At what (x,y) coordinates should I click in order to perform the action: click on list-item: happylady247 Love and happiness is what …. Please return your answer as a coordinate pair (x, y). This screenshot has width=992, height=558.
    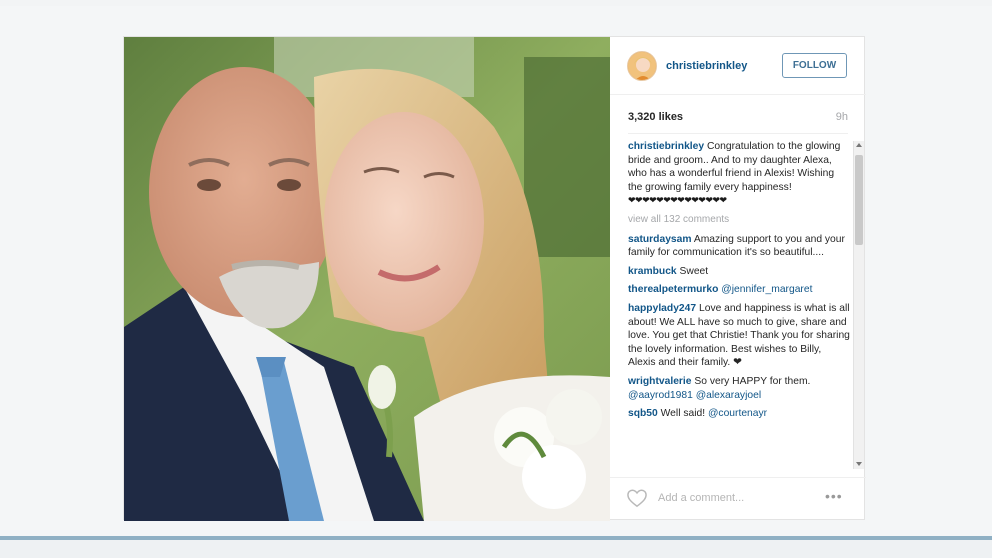
    Looking at the image, I should click on (739, 336).